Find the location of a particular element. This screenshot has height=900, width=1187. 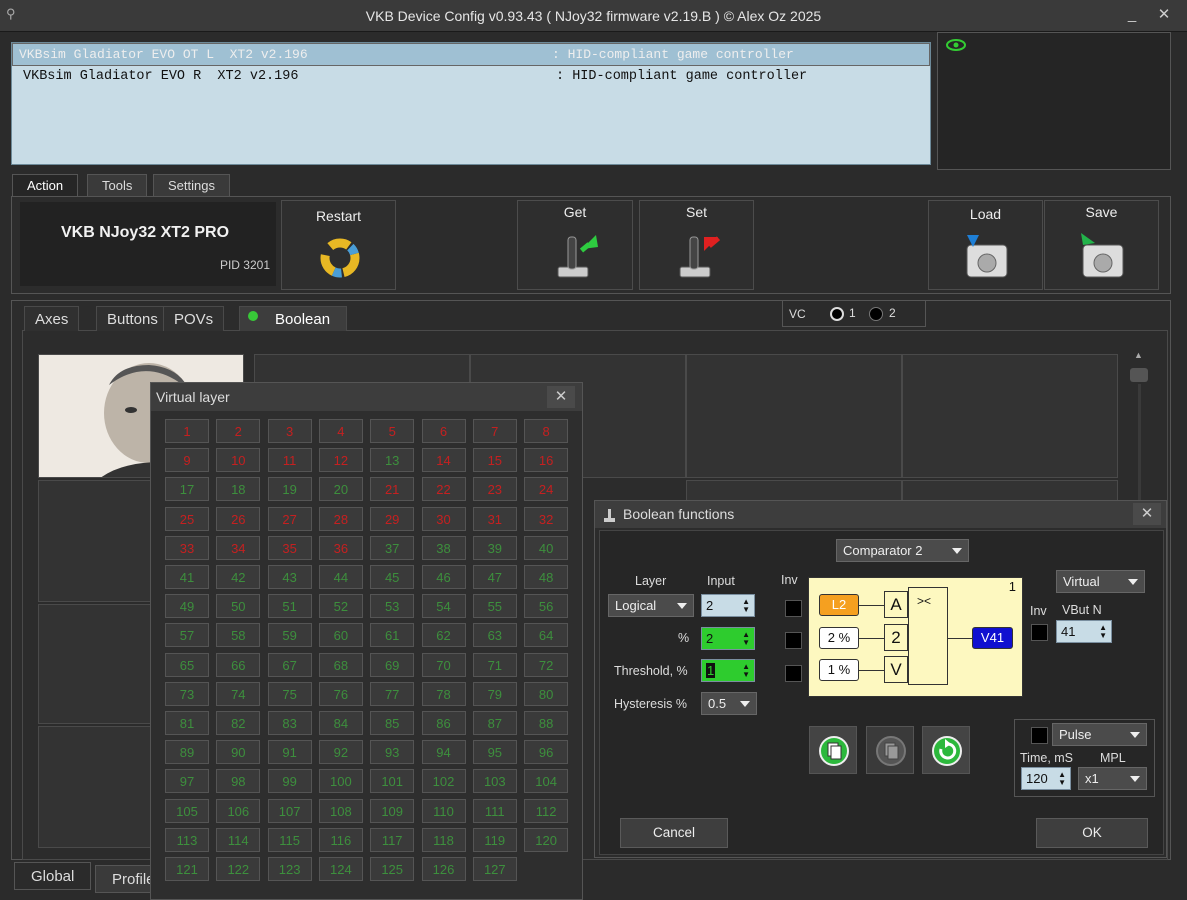

mpl-select: x1 is located at coordinates (1112, 778).